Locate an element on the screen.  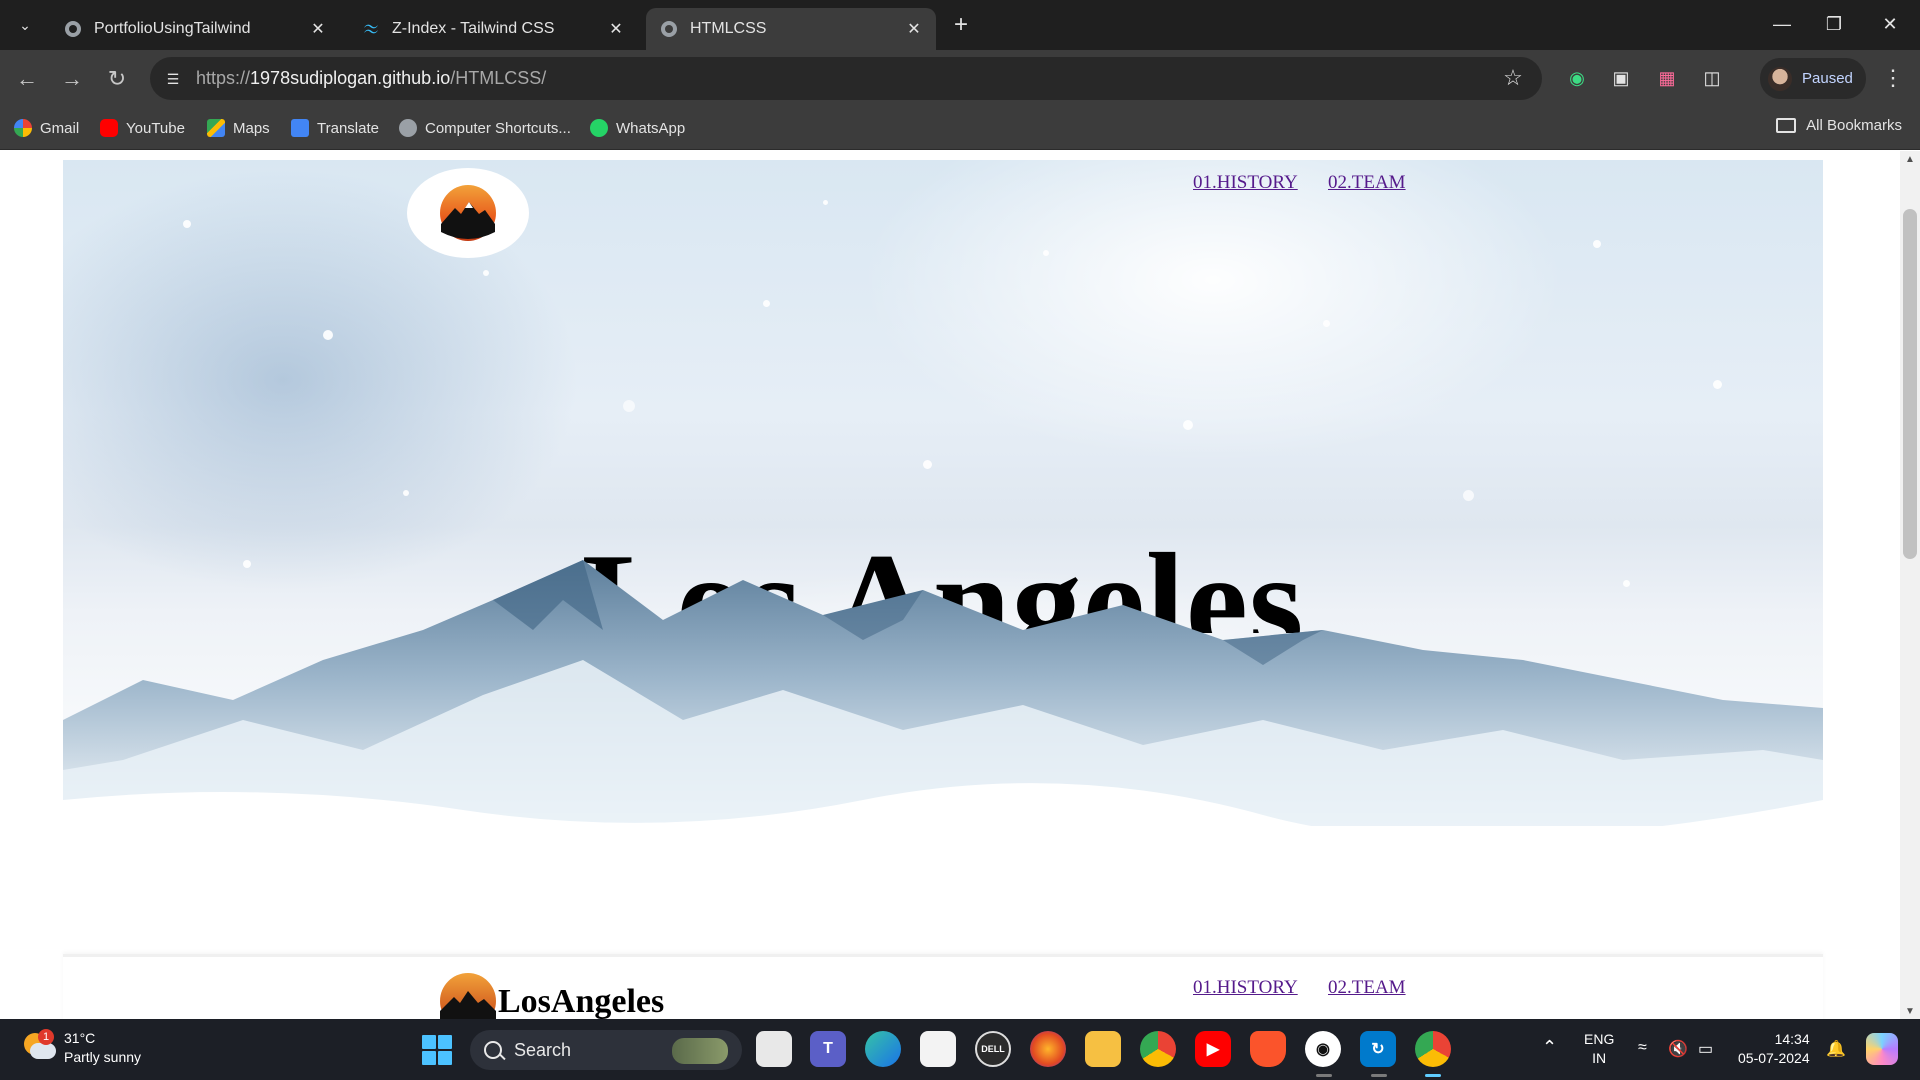
extension-eye-icon: ◉ is located at coordinates (1577, 78).